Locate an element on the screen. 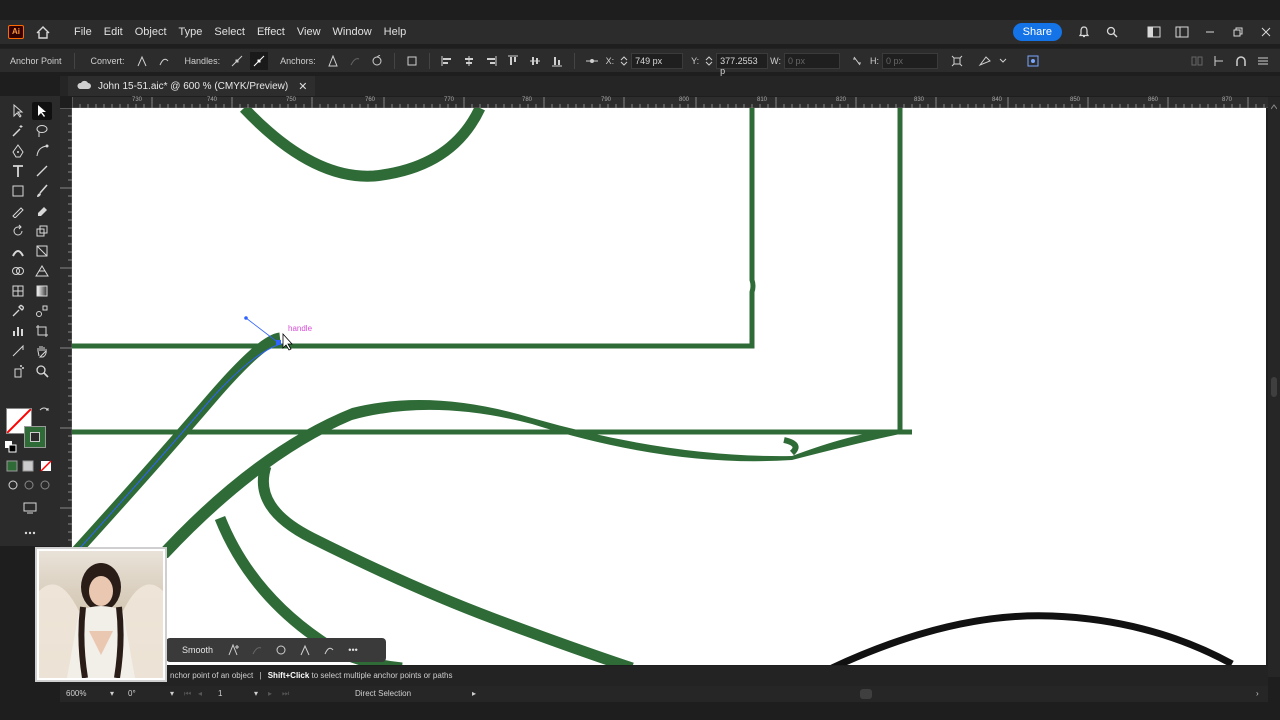 Image resolution: width=1280 pixels, height=720 pixels. symbol-sprayer-icon is located at coordinates (18, 371).